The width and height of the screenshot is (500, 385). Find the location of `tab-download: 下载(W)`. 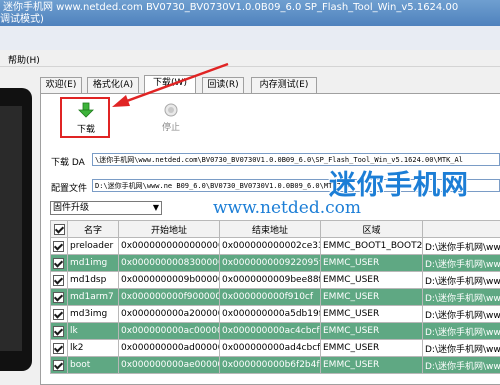

tab-download: 下载(W) is located at coordinates (170, 84).